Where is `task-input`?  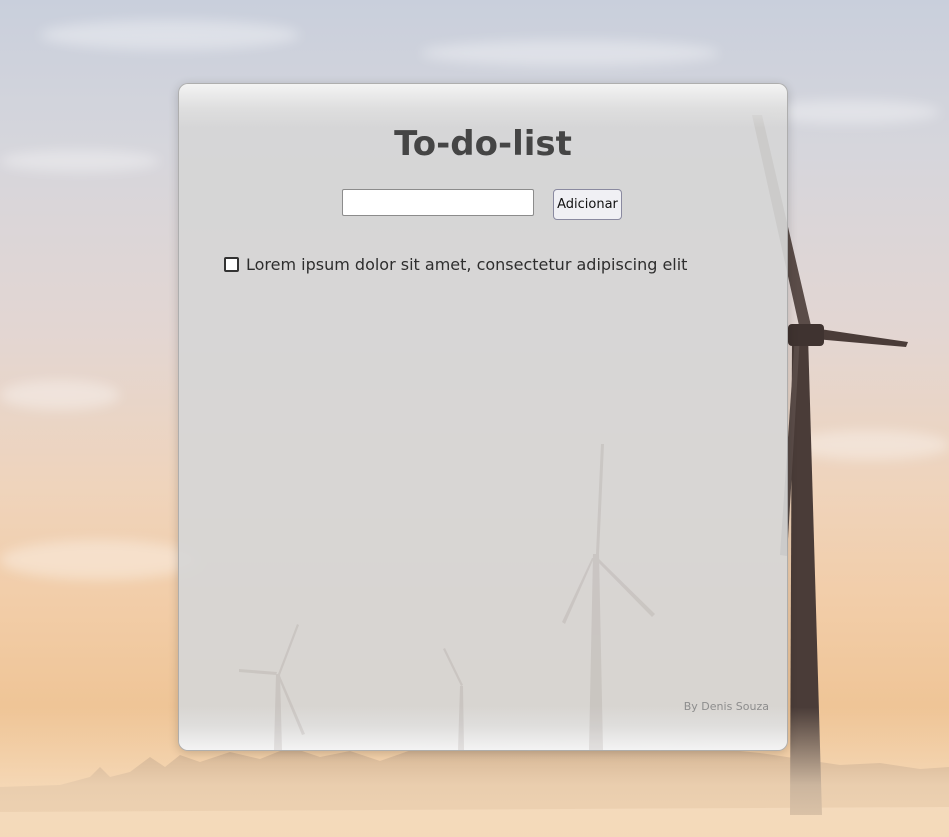
task-input is located at coordinates (438, 202).